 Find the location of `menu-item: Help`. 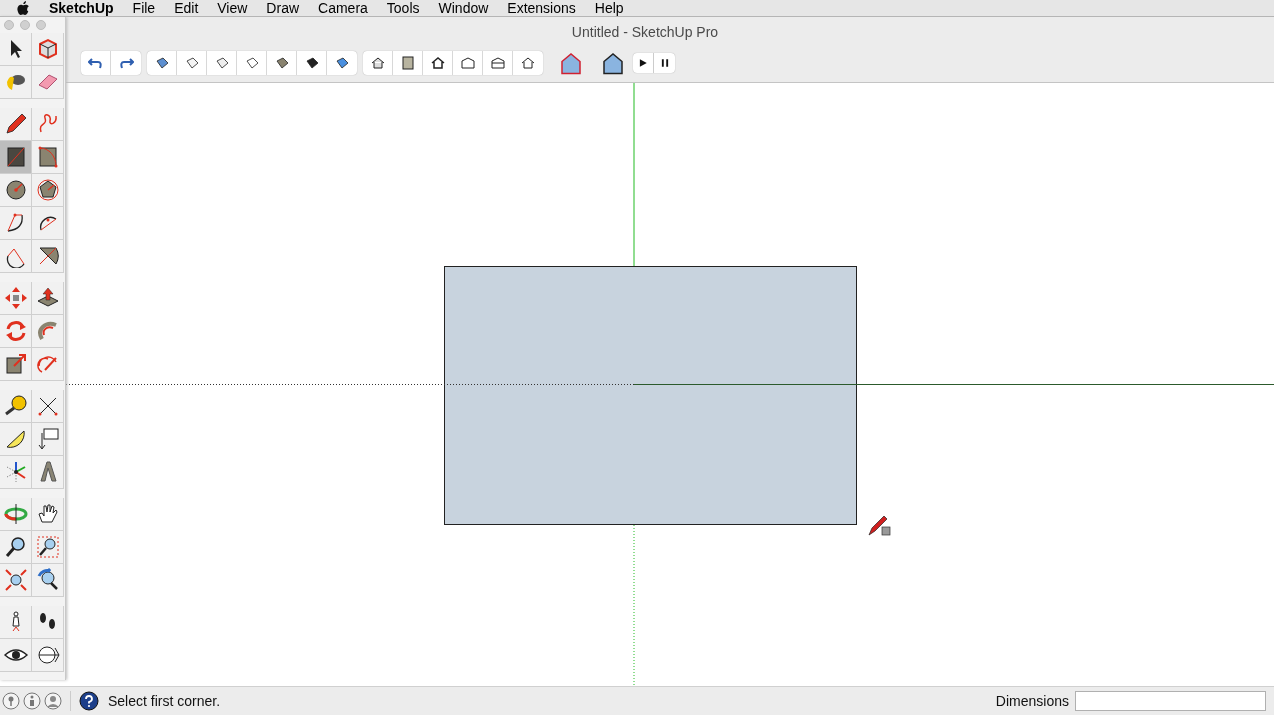

menu-item: Help is located at coordinates (609, 9).